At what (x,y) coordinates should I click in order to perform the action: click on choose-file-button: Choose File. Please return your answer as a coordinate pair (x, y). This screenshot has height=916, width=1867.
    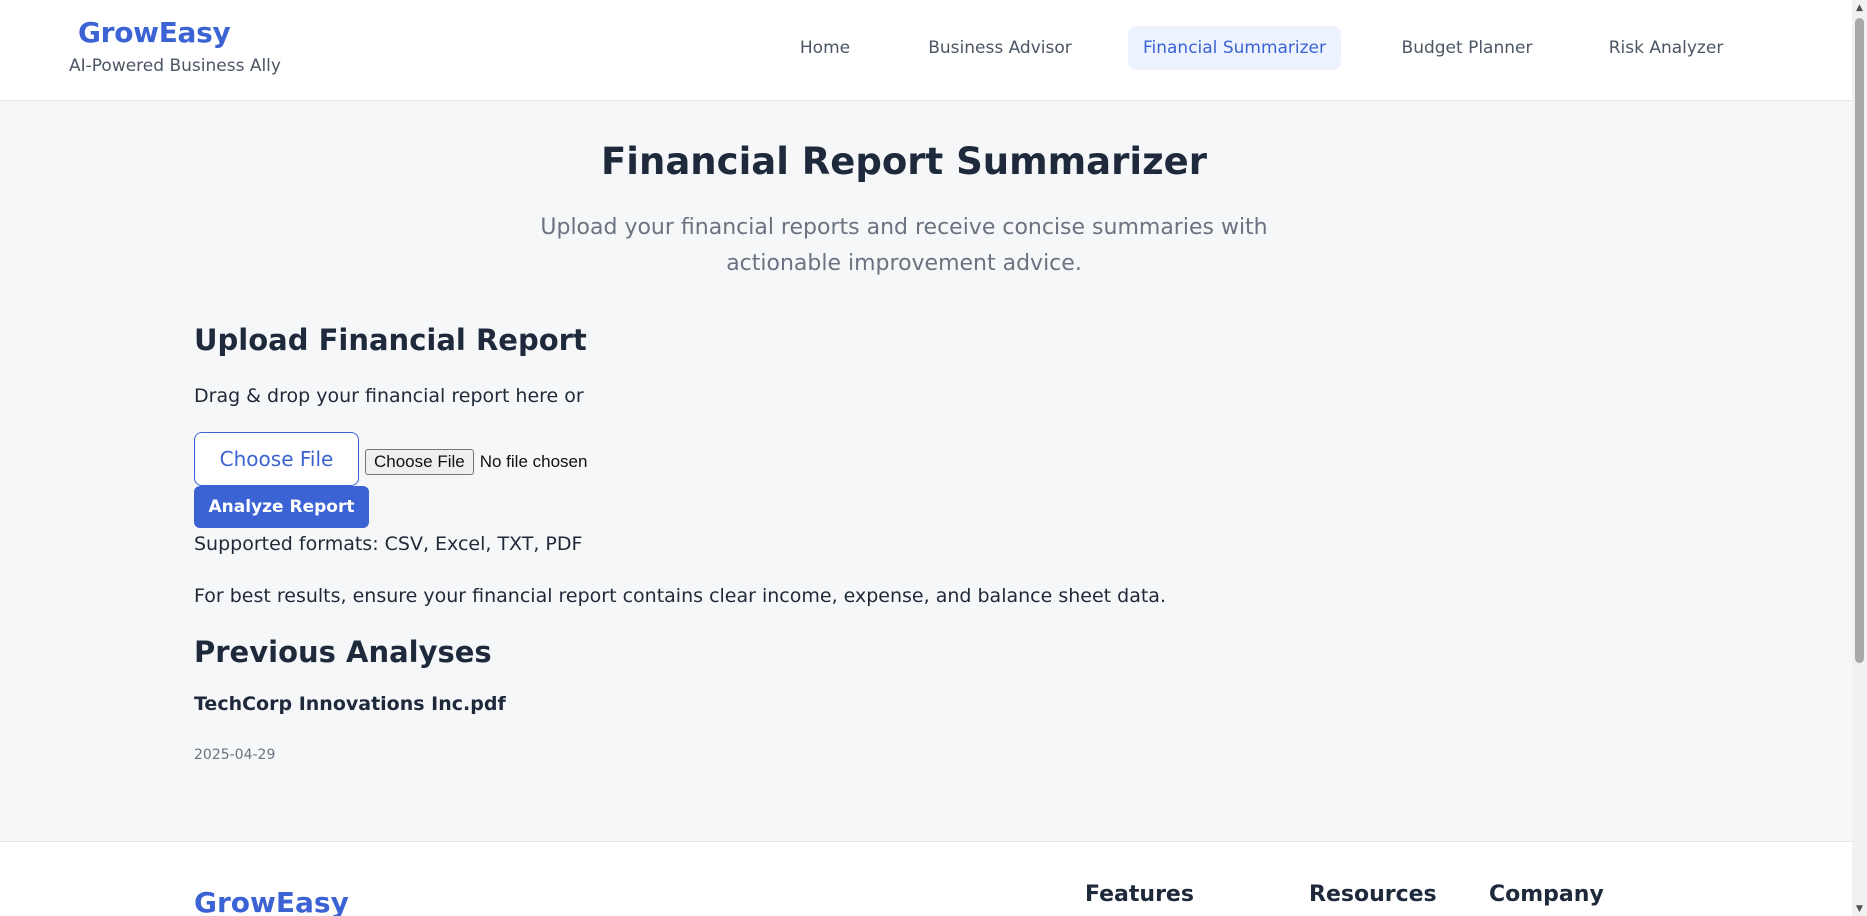
    Looking at the image, I should click on (276, 459).